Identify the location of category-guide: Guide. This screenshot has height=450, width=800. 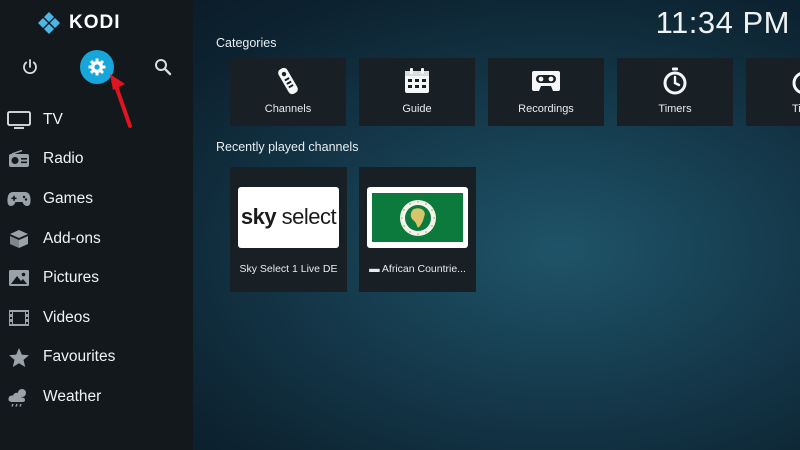
(417, 92).